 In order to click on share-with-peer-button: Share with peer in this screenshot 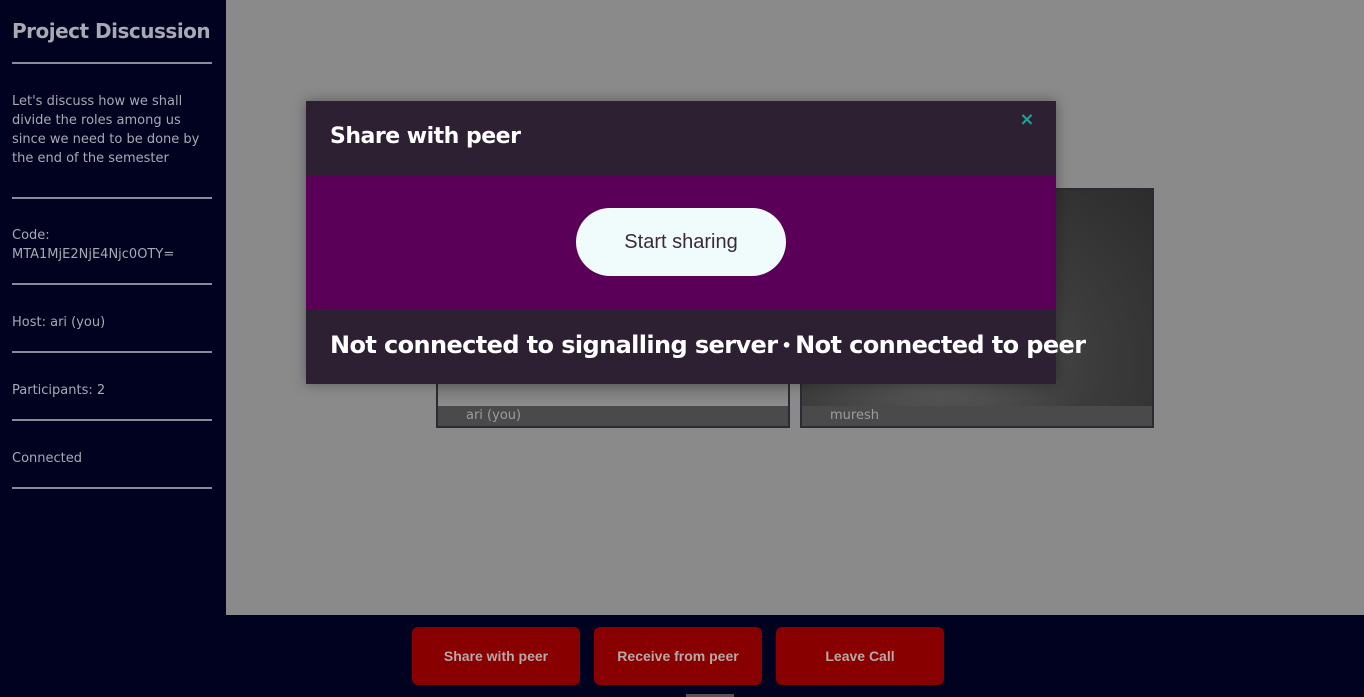, I will do `click(496, 656)`.